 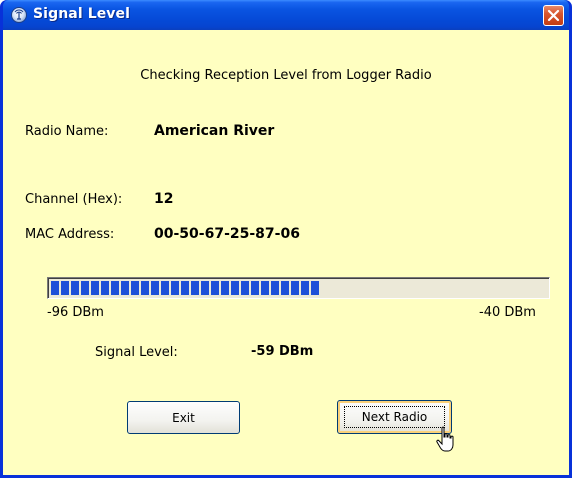 I want to click on signal-meter-fill, so click(x=185, y=288).